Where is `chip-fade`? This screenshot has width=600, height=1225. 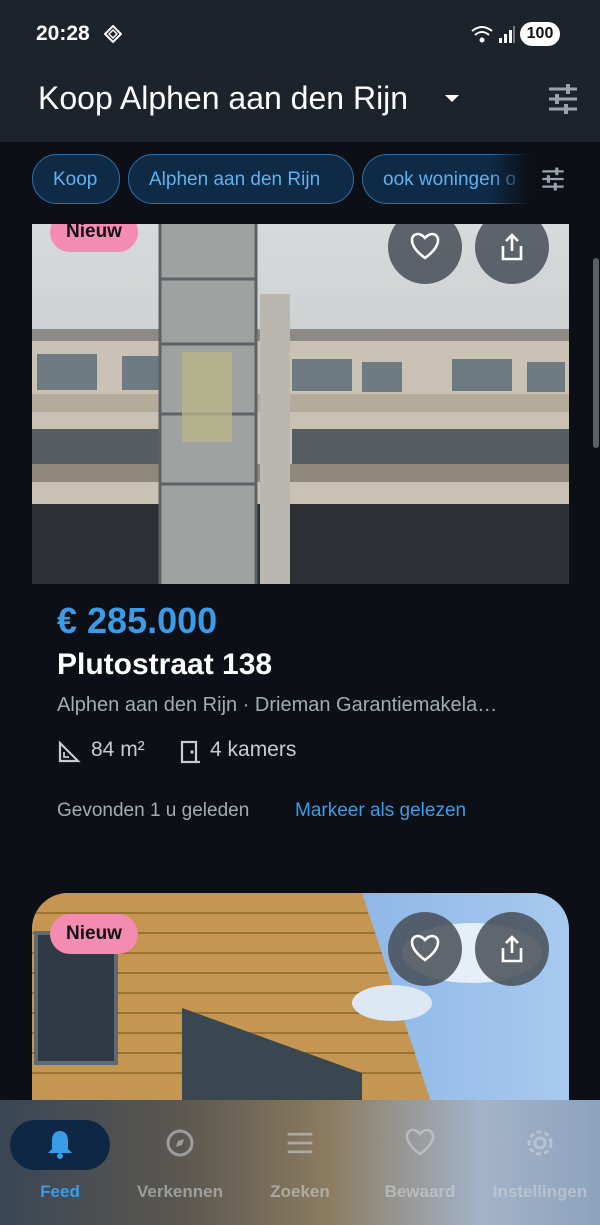
chip-fade is located at coordinates (510, 180).